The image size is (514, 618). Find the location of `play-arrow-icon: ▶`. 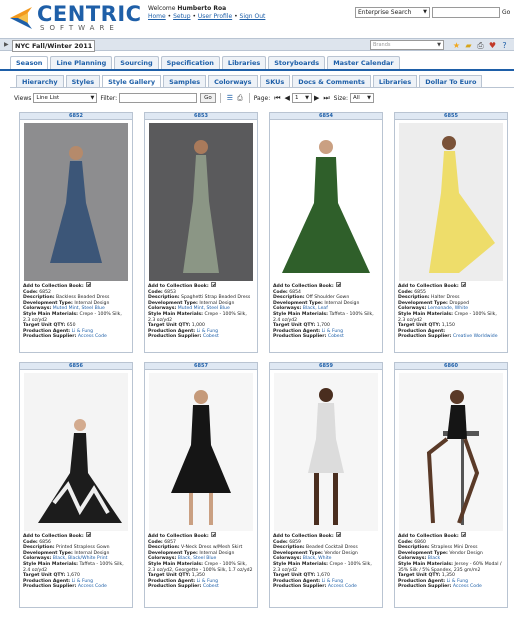

play-arrow-icon: ▶ is located at coordinates (6, 44).